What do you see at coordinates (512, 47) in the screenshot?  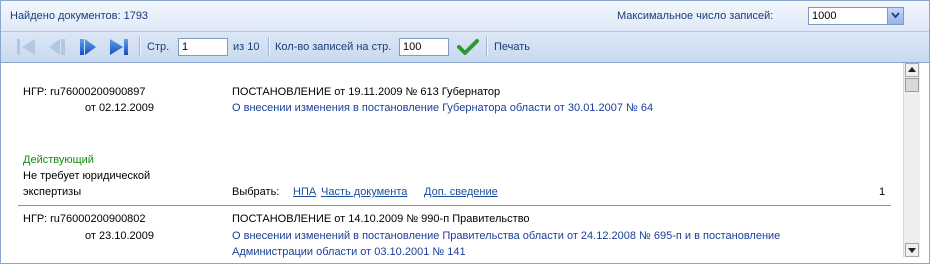 I see `print-button: Печать` at bounding box center [512, 47].